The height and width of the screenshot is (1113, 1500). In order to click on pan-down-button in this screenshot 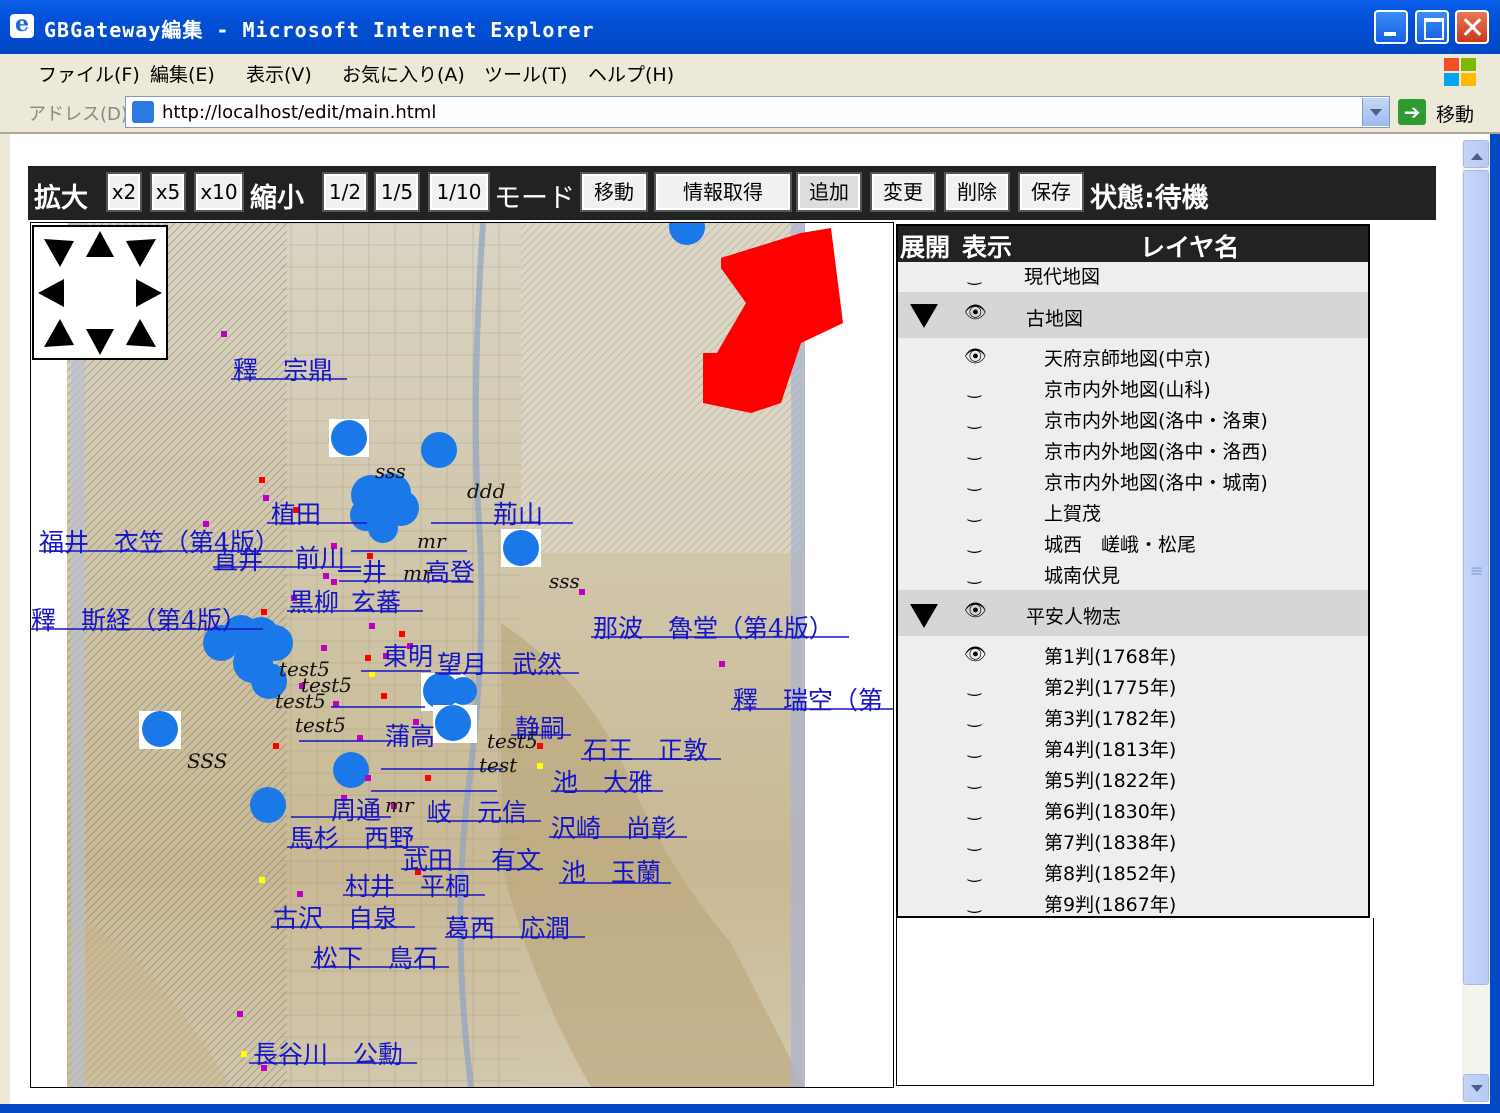, I will do `click(100, 342)`.